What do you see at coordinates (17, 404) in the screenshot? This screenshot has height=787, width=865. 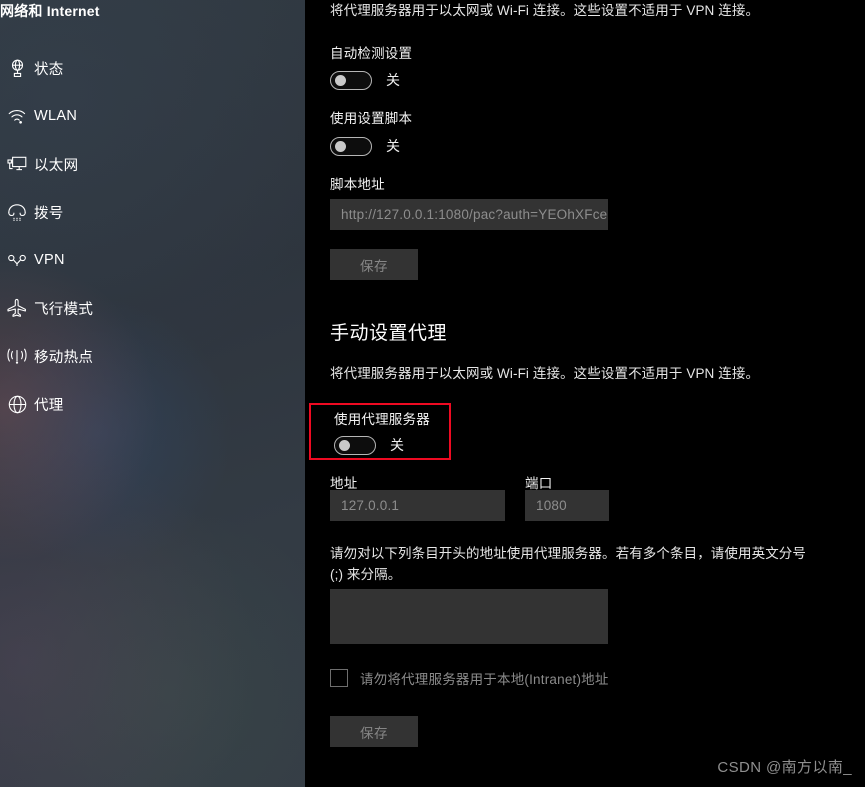 I see `globe-icon` at bounding box center [17, 404].